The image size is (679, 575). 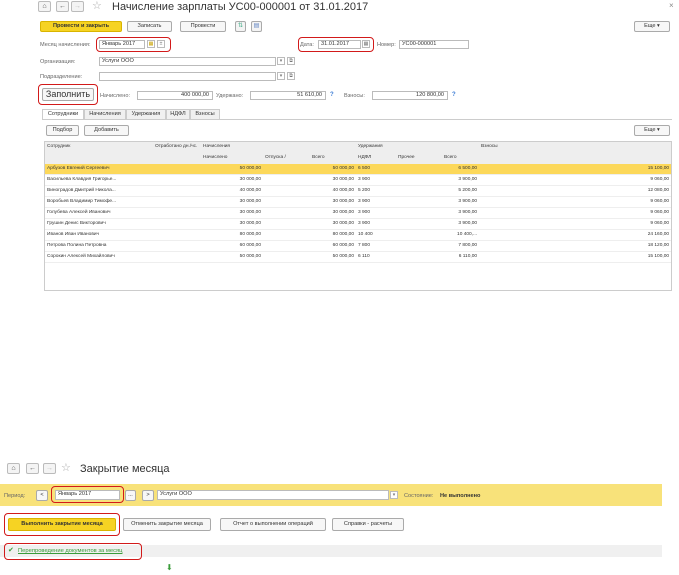 What do you see at coordinates (281, 61) in the screenshot?
I see `org-dropdown-icon: ▾` at bounding box center [281, 61].